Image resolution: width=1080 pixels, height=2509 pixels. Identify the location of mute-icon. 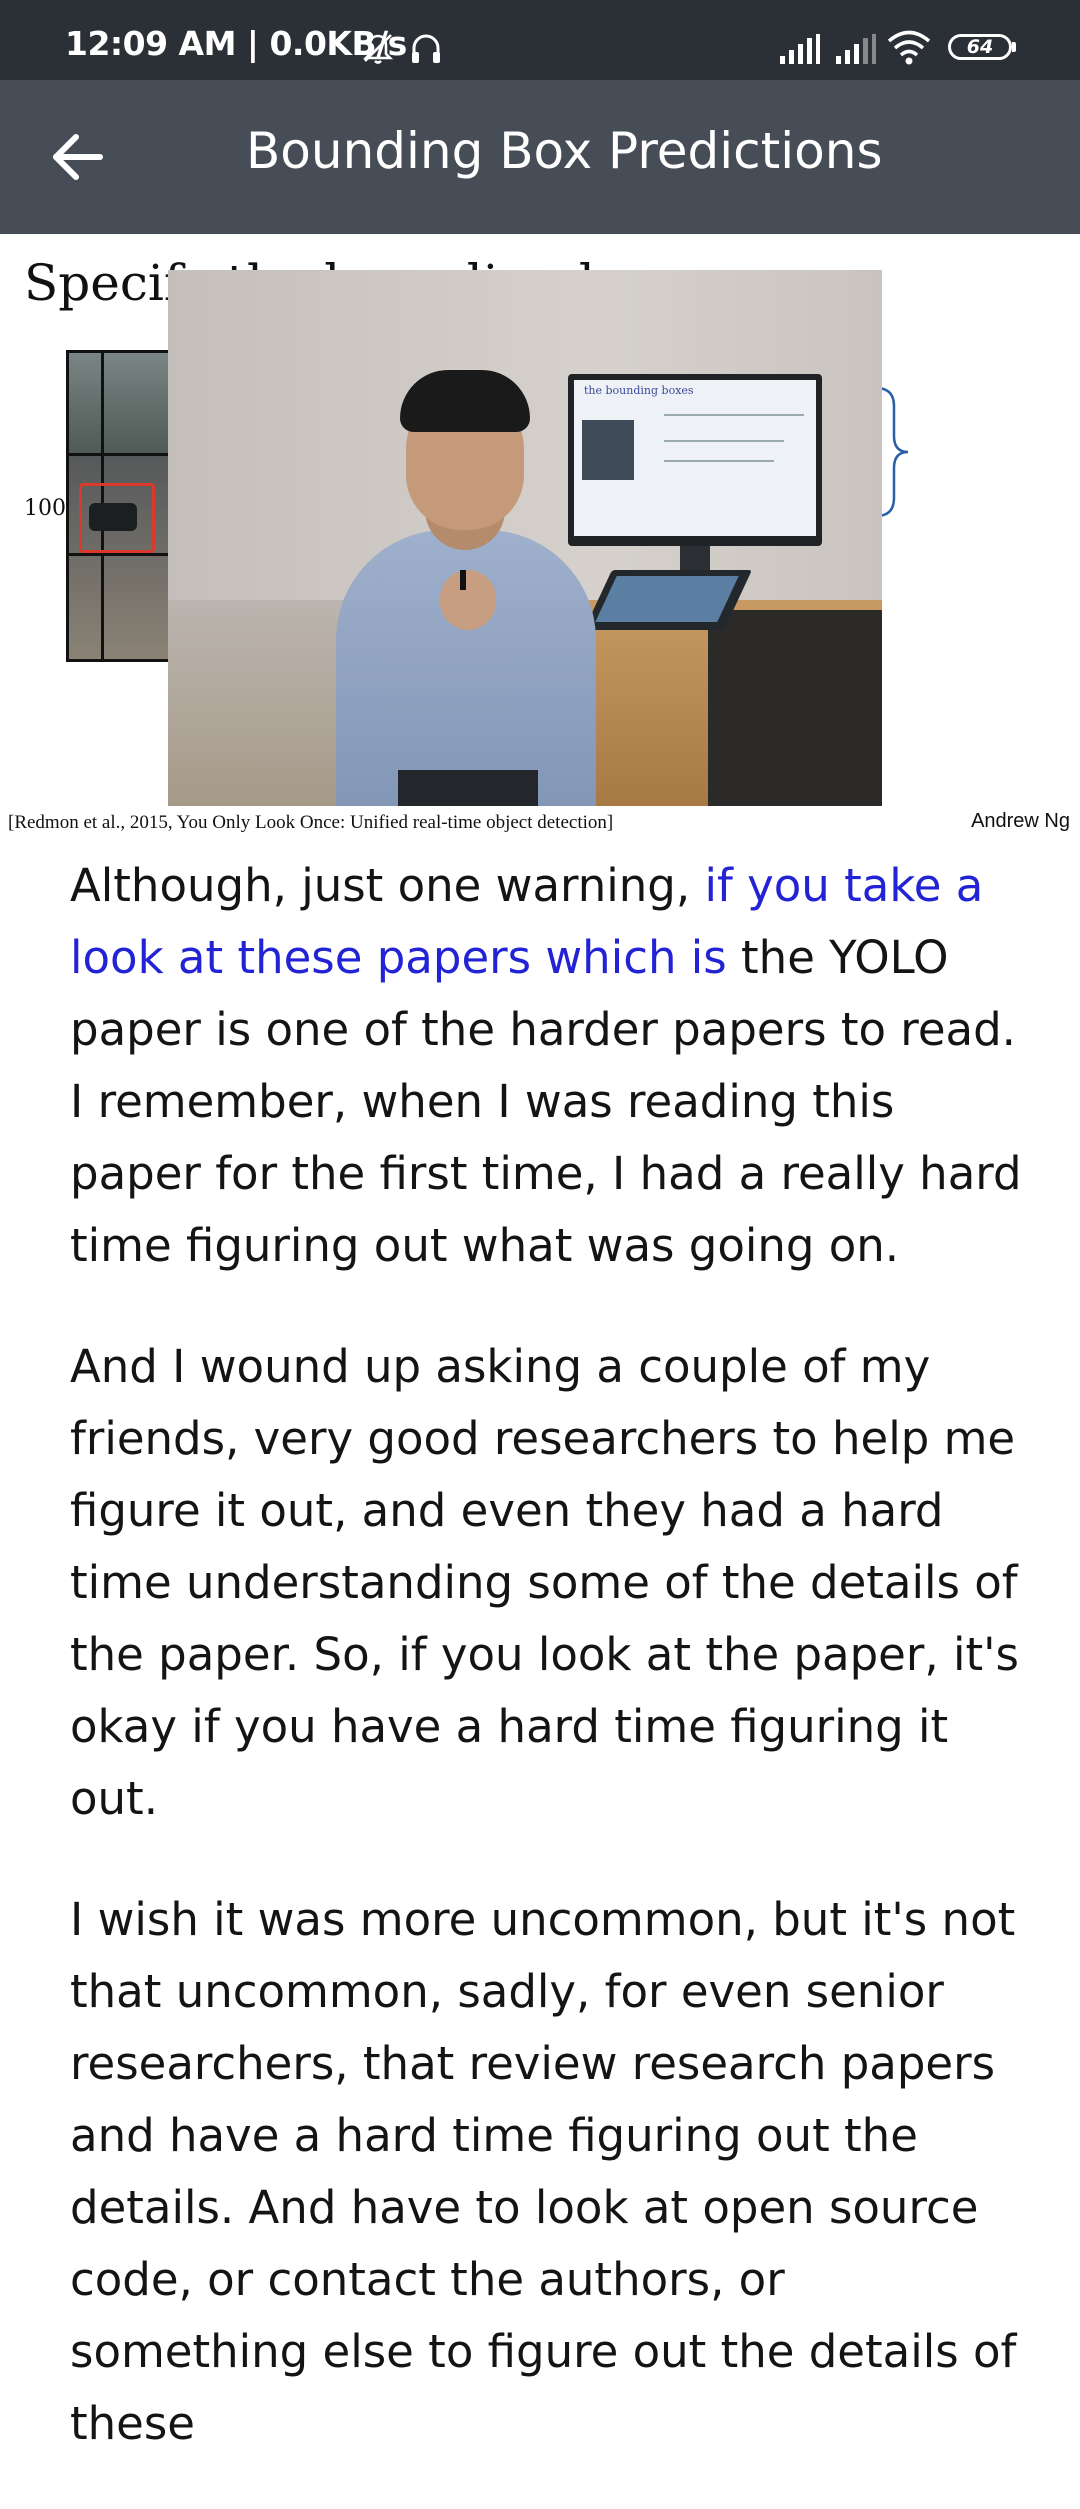
(378, 49).